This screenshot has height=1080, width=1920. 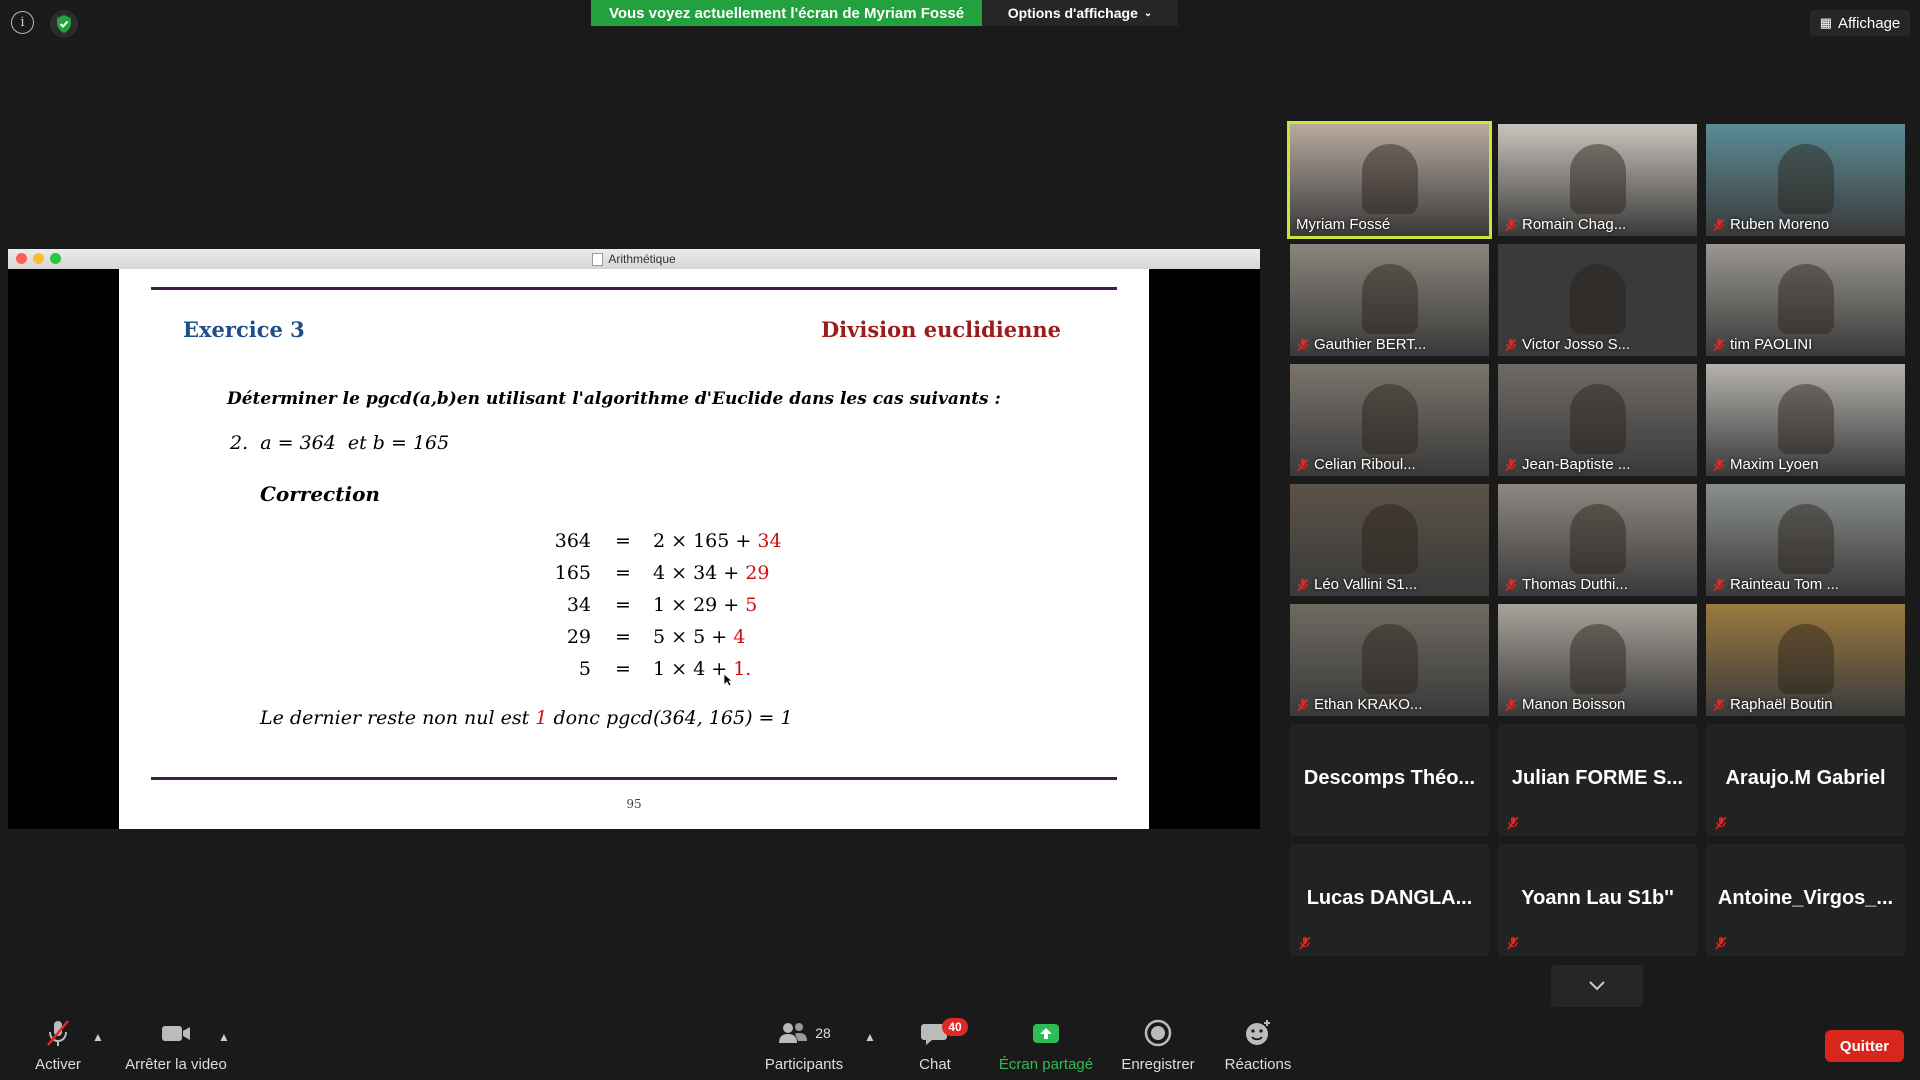 What do you see at coordinates (572, 573) in the screenshot?
I see `equation-lhs: 165` at bounding box center [572, 573].